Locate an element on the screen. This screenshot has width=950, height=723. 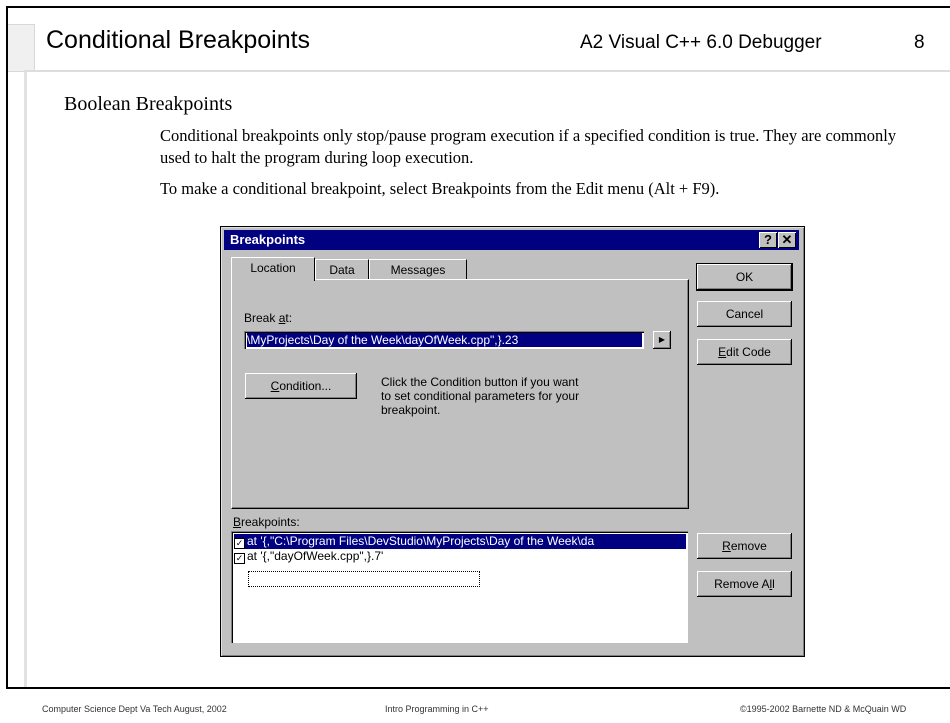
dialog-title-bar: Breakpoints ? ✕ is located at coordinates (511, 240).